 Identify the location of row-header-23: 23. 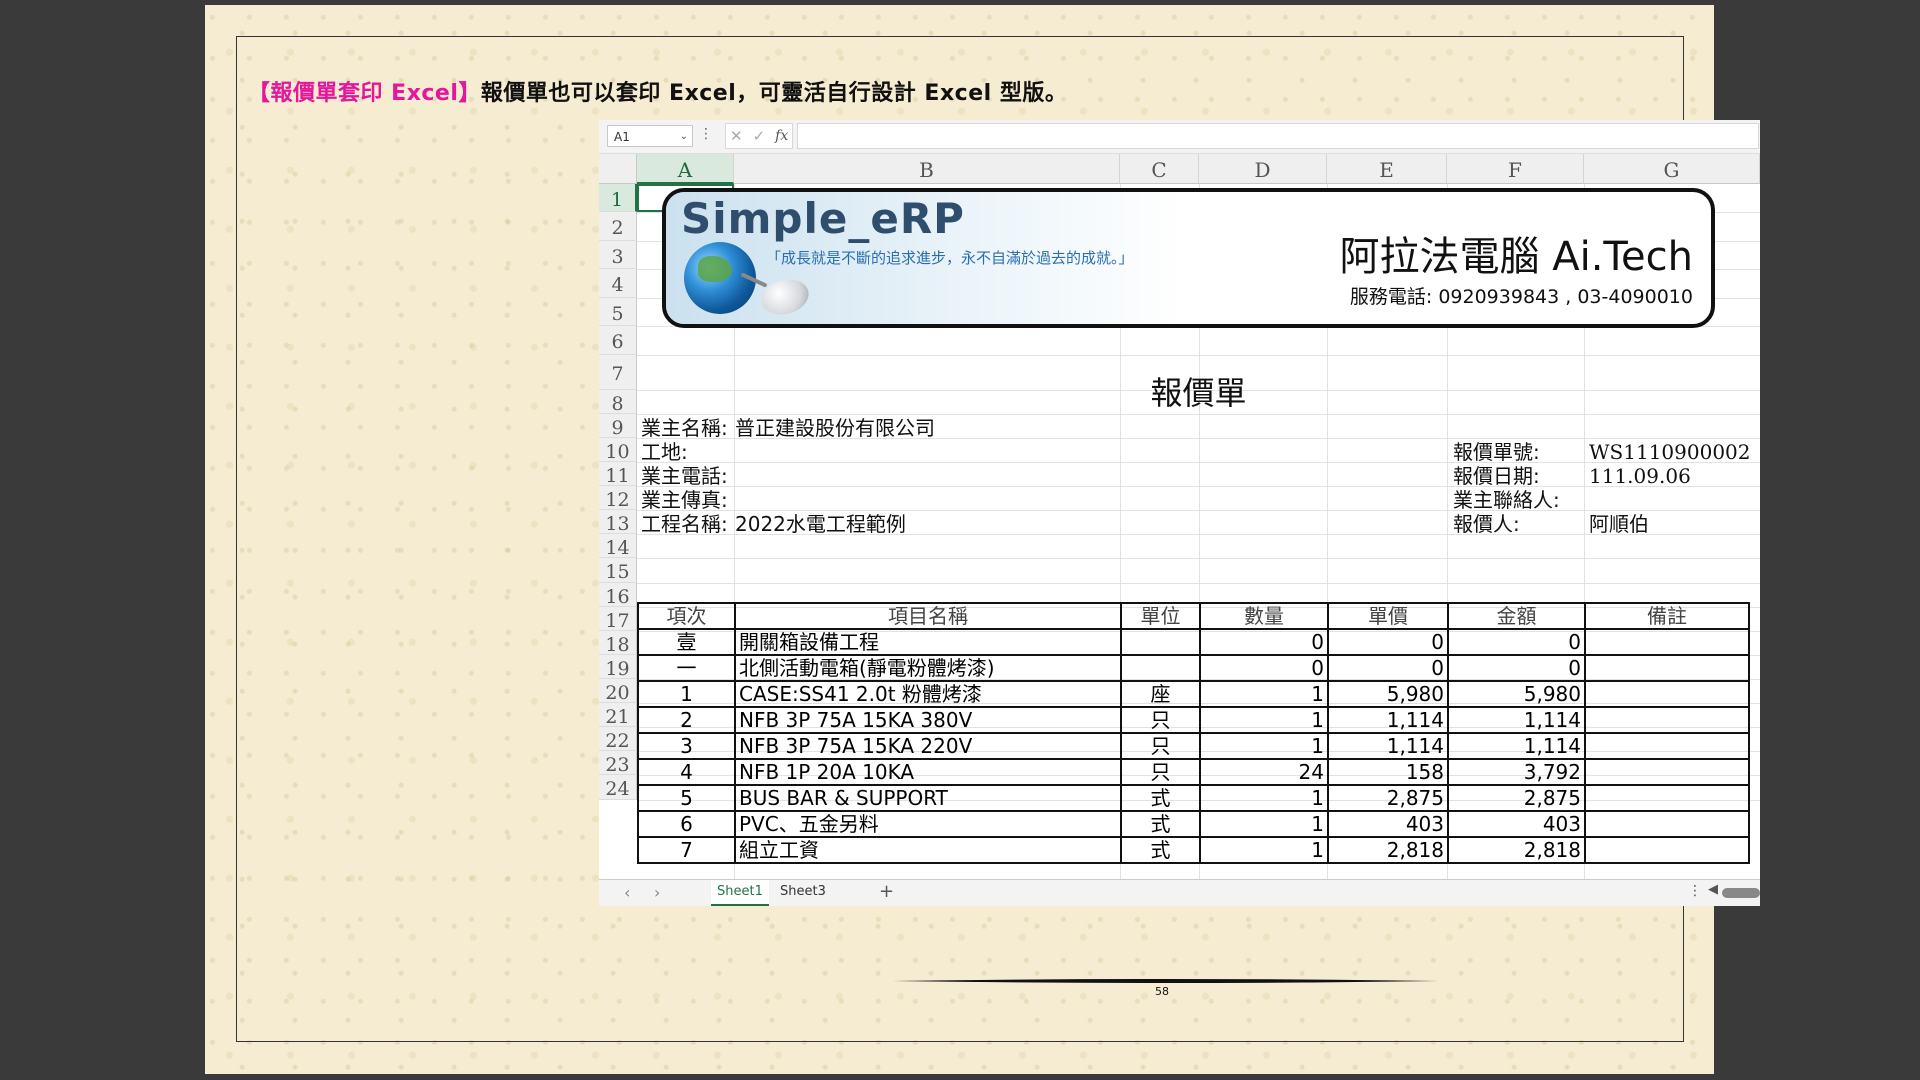
(618, 763).